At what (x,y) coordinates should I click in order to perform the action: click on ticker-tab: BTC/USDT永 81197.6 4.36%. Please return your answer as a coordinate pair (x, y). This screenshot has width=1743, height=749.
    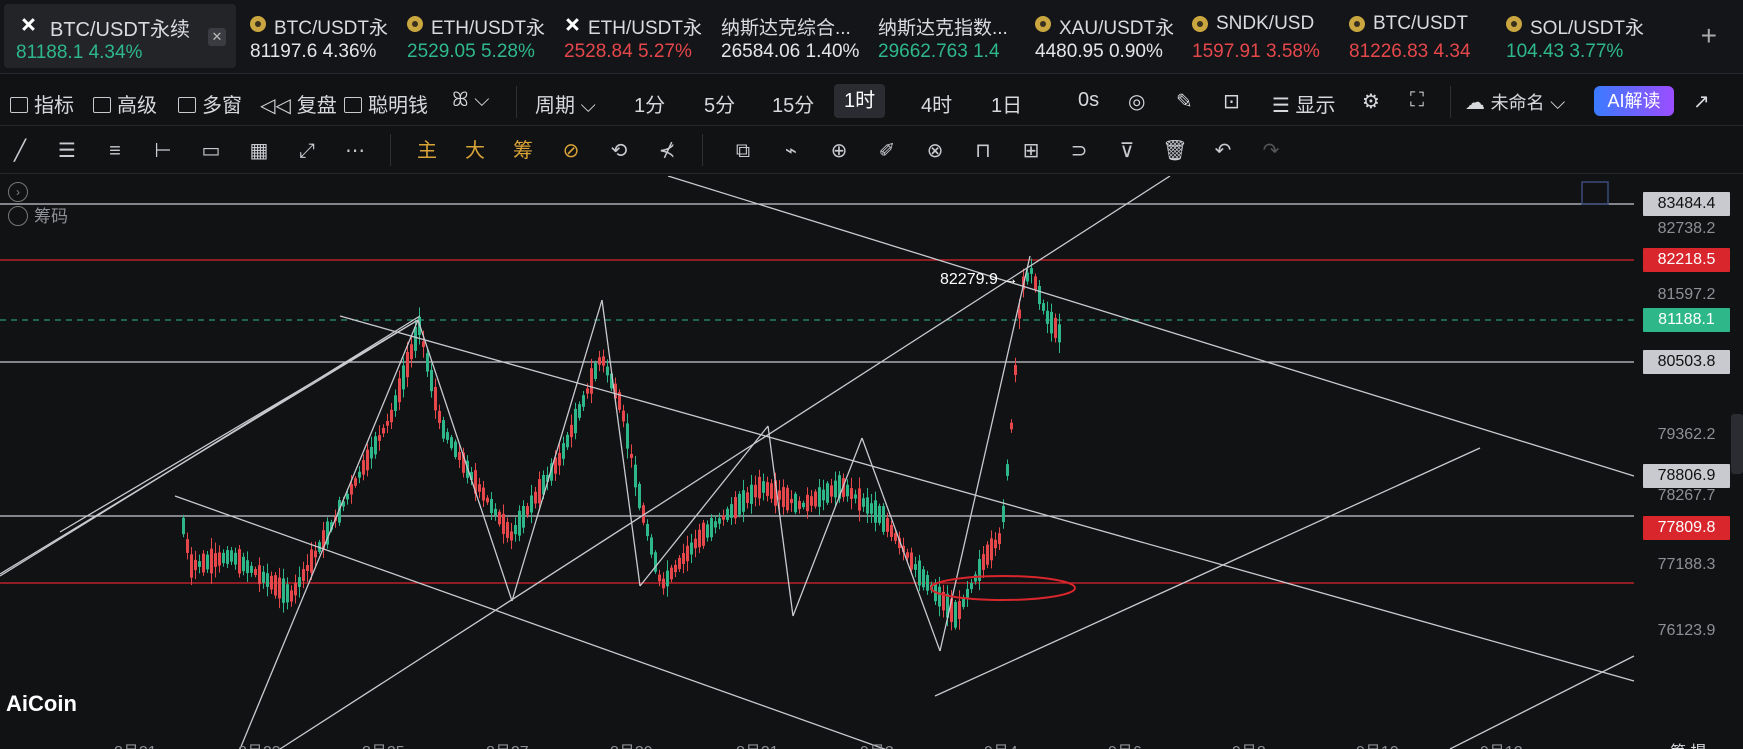
    Looking at the image, I should click on (324, 35).